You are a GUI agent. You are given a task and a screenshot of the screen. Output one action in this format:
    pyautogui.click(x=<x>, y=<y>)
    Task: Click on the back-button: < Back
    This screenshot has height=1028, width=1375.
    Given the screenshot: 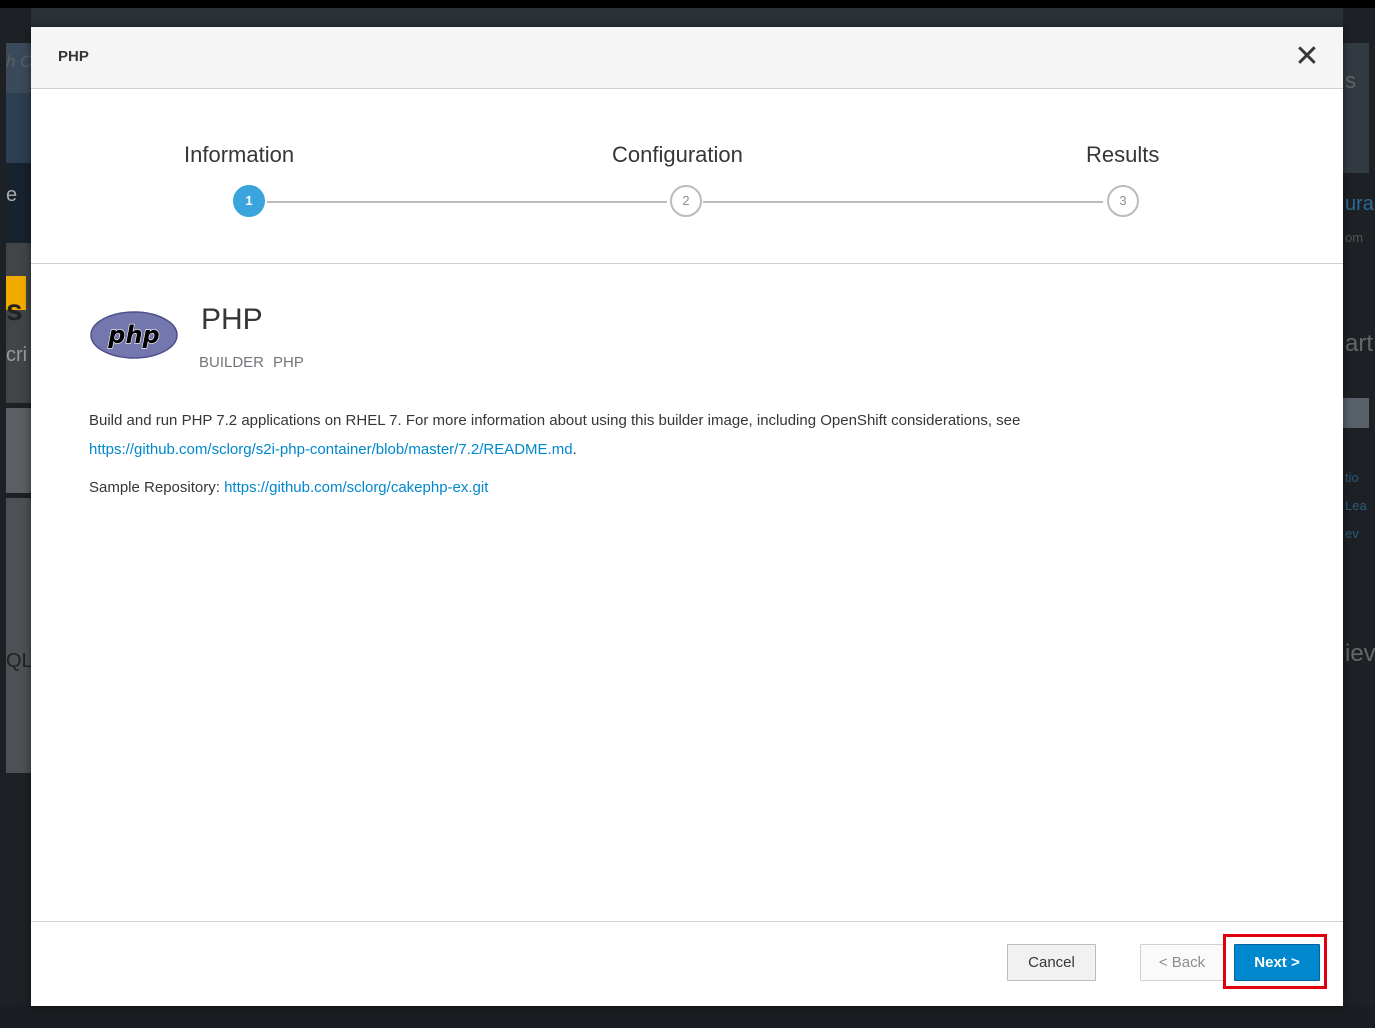 What is the action you would take?
    pyautogui.click(x=1182, y=962)
    